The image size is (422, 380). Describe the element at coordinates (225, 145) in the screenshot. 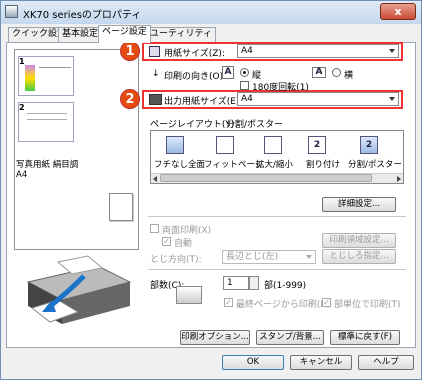

I see `fit-page-icon` at that location.